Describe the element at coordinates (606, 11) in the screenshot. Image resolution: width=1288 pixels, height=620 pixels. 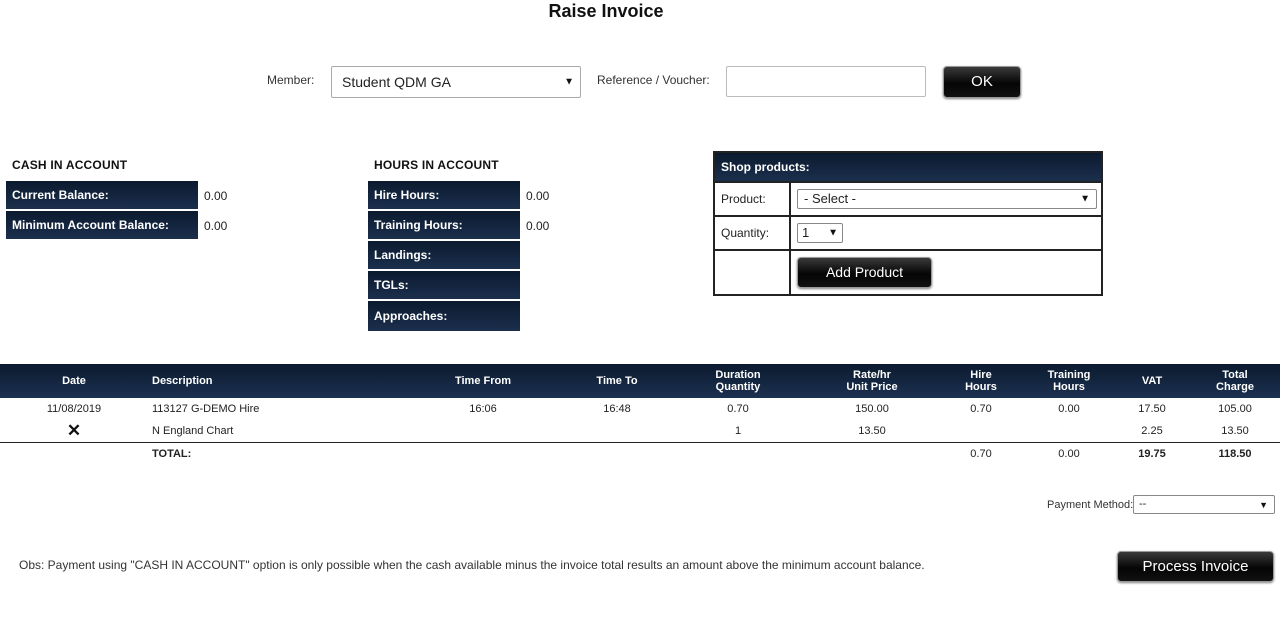
I see `page-title: Raise Invoice` at that location.